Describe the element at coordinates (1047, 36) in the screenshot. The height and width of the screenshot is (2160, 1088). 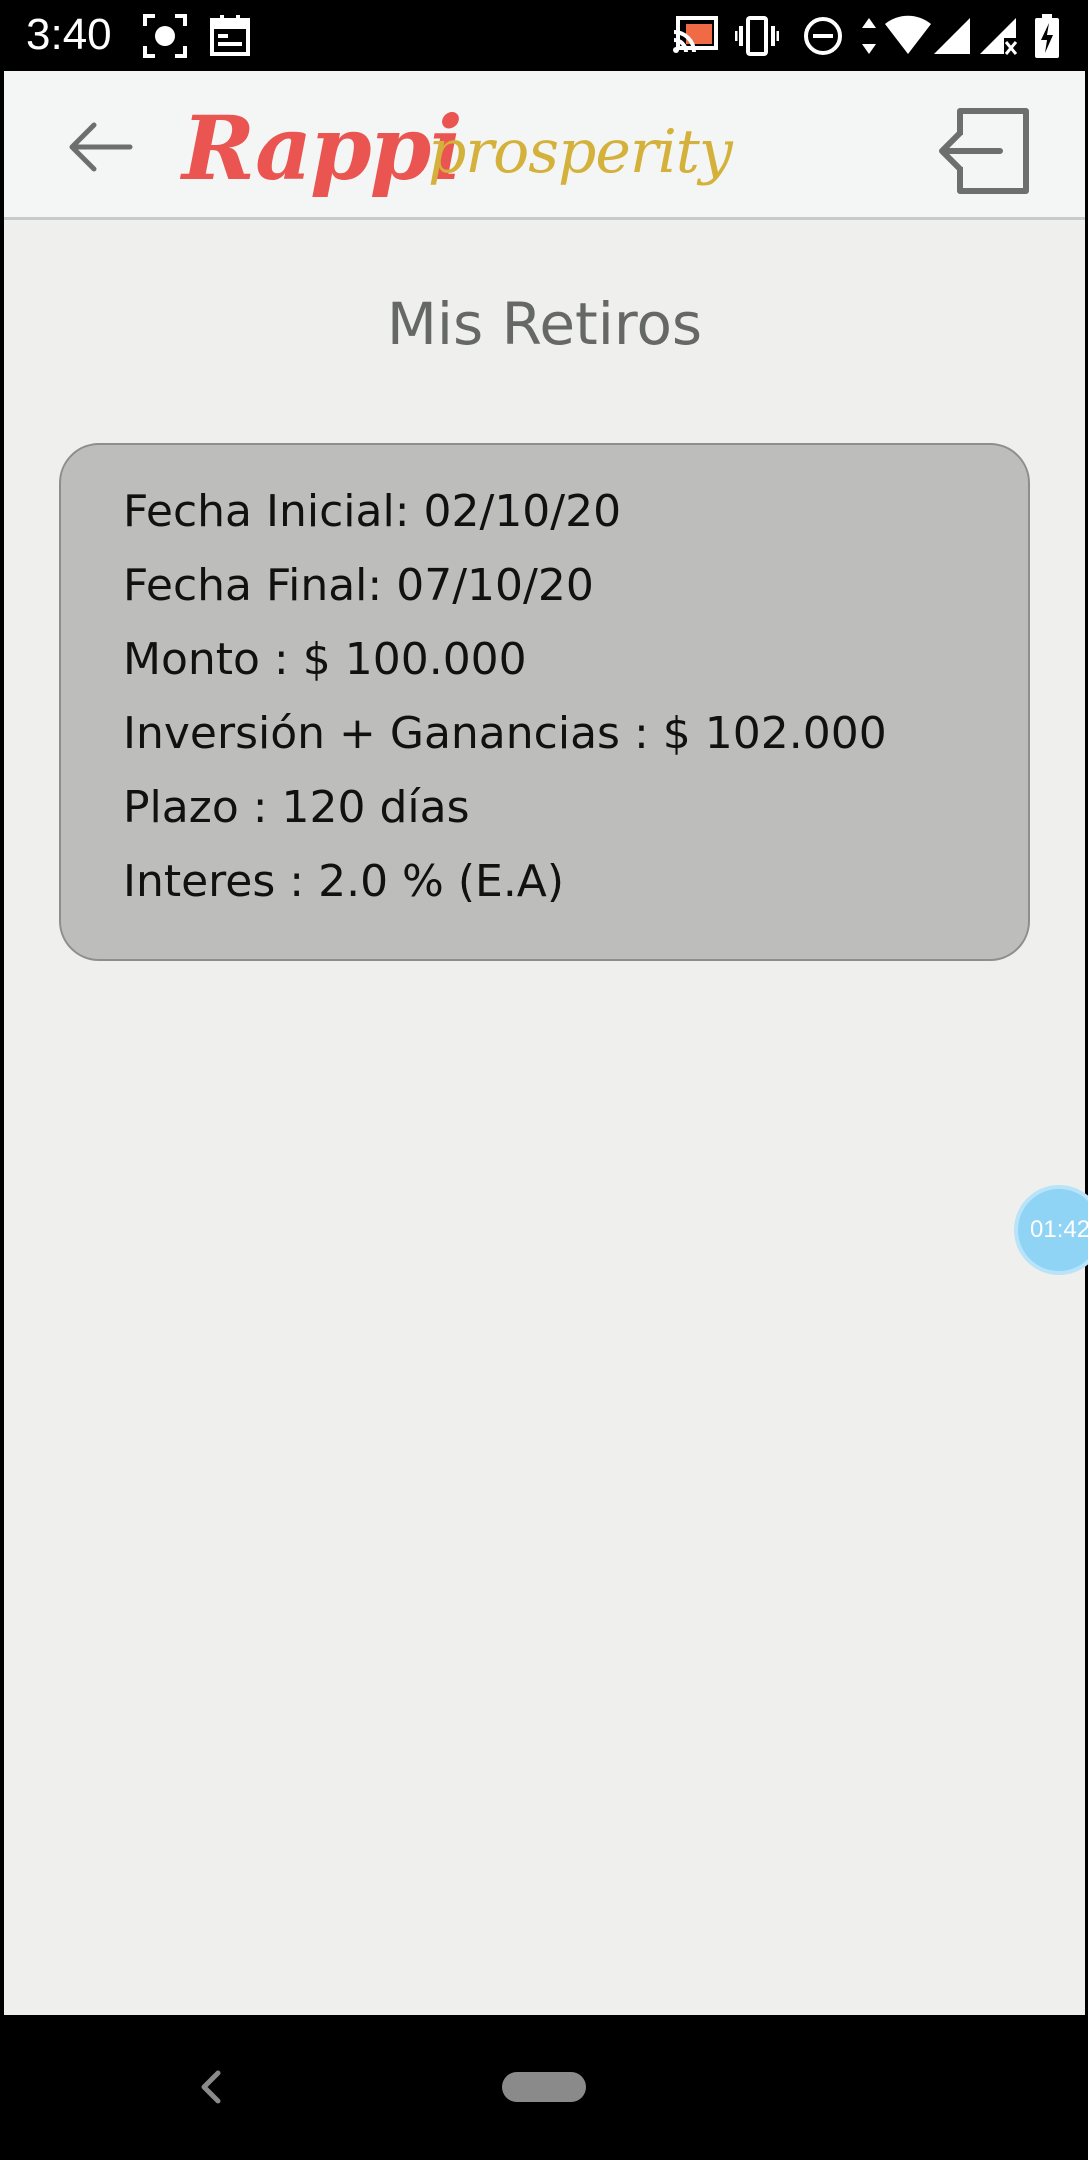
I see `battery-charging-icon` at that location.